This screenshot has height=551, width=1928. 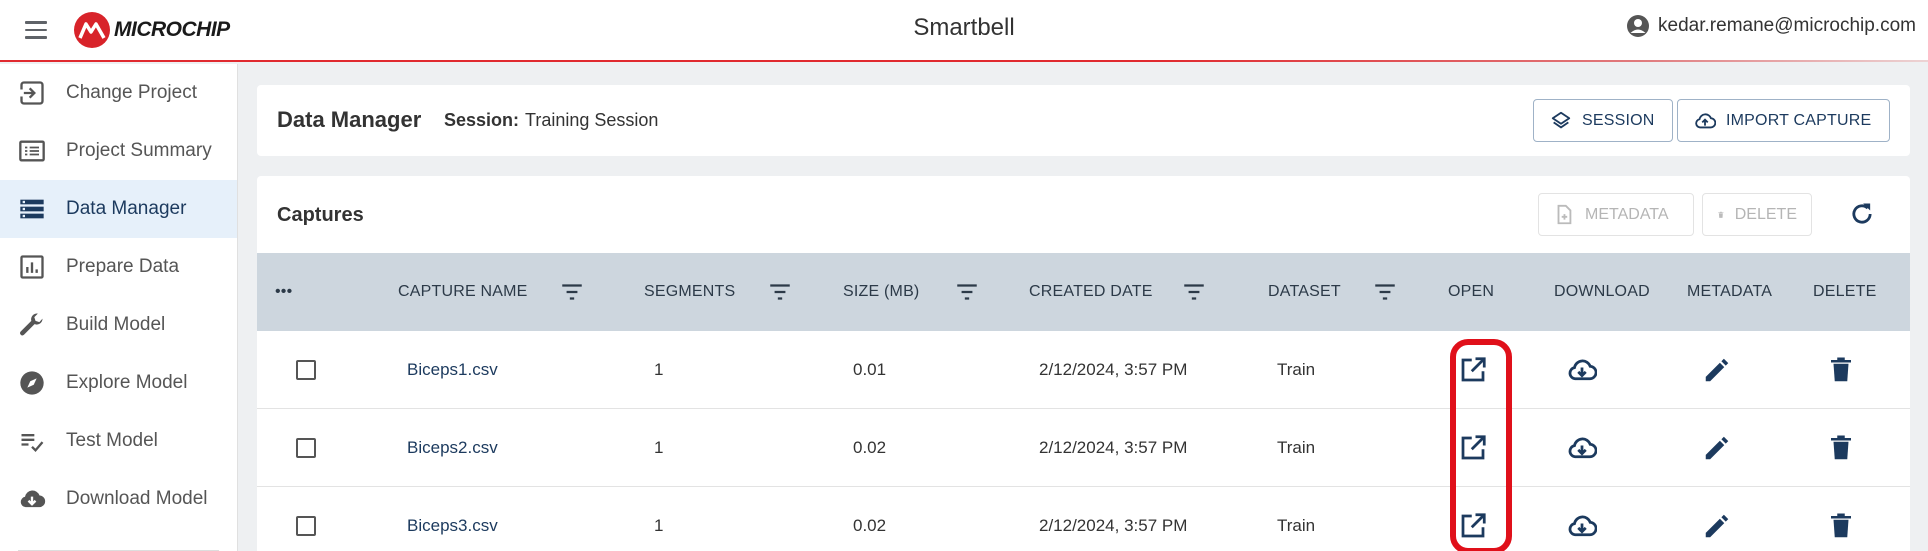 I want to click on metadata-button: METADATA, so click(x=1616, y=214).